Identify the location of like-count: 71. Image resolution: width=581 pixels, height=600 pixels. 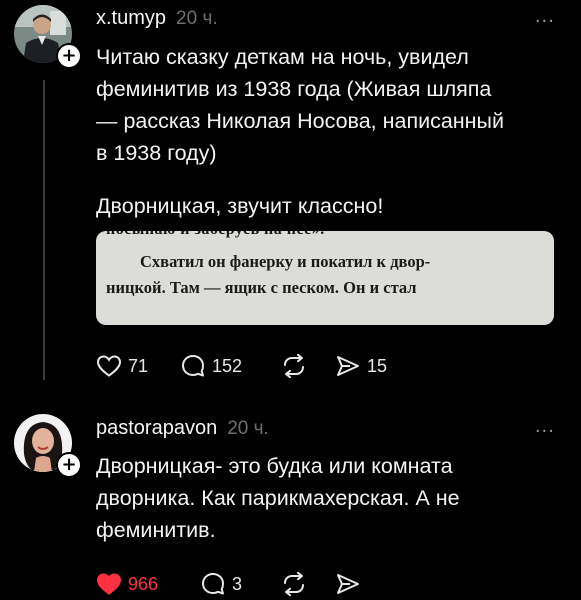
(138, 365).